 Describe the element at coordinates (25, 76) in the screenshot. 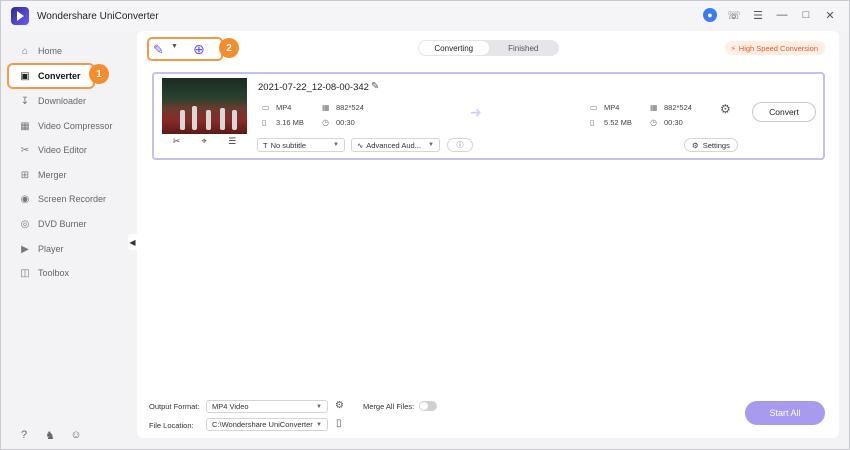

I see `converter-icon: ▣` at that location.